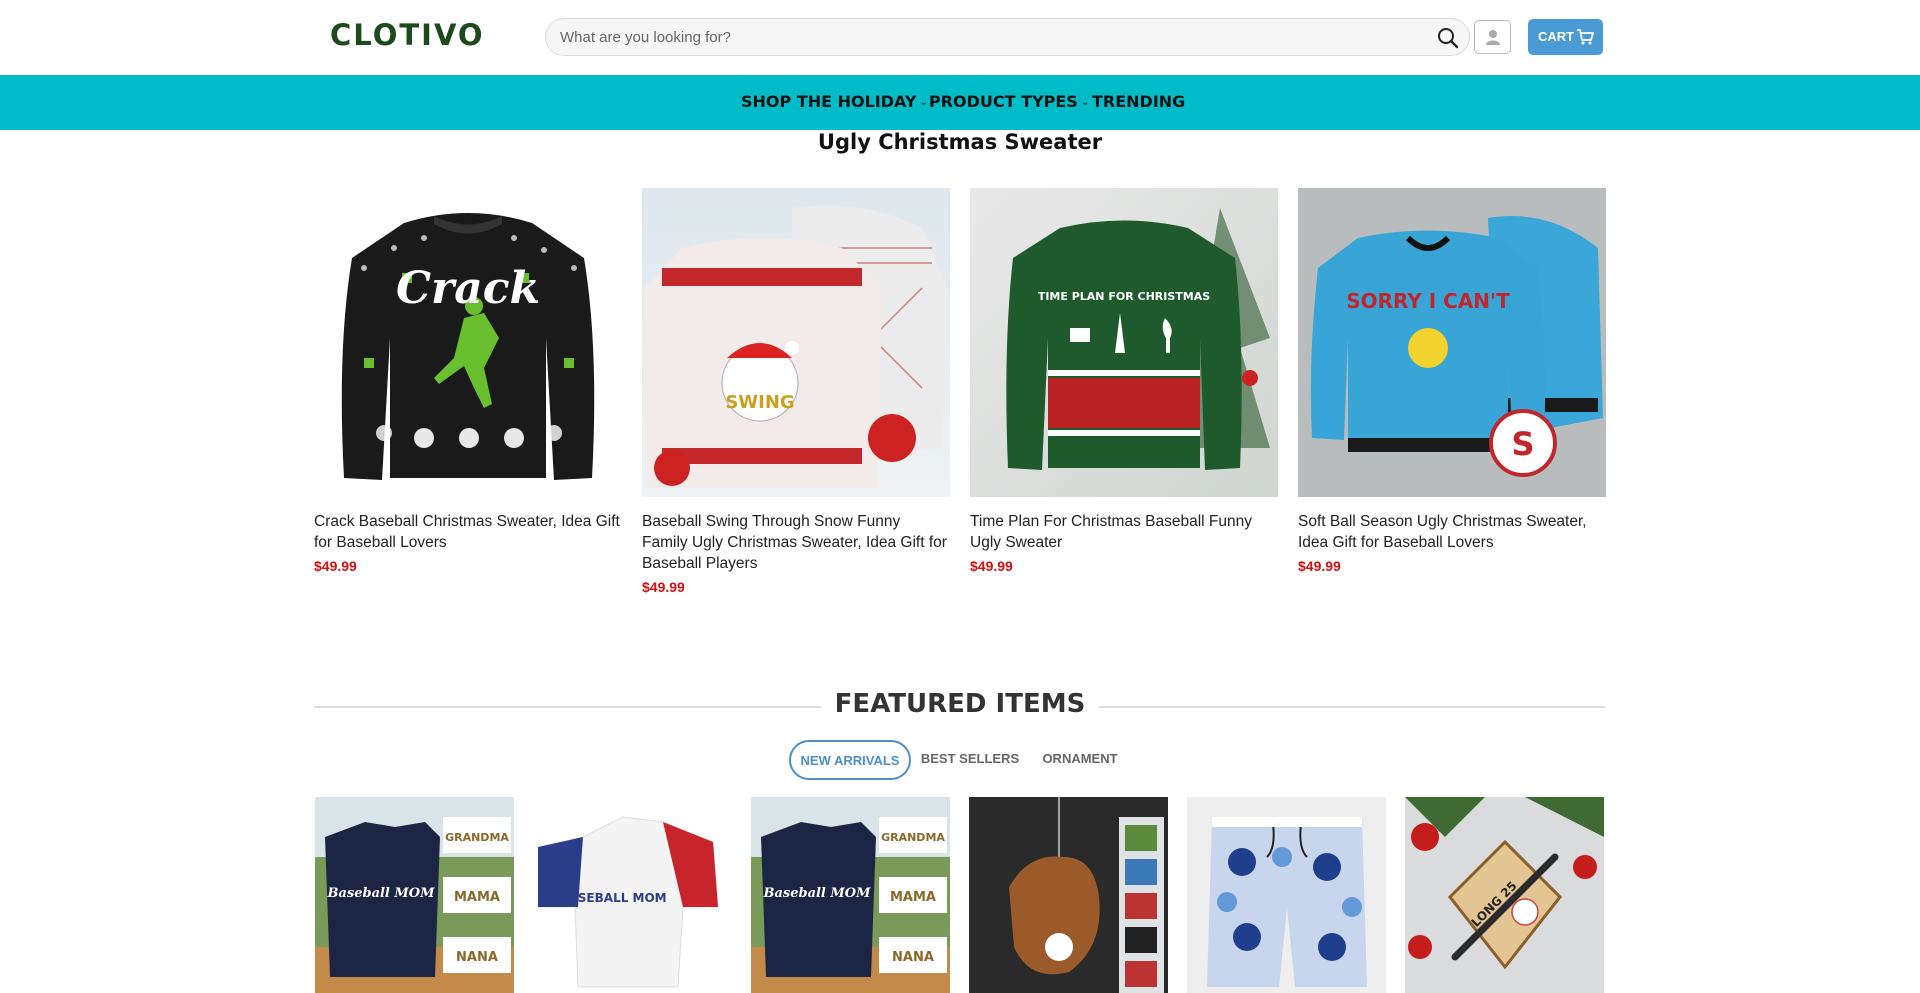  Describe the element at coordinates (1522, 444) in the screenshot. I see `svg-text: S` at that location.